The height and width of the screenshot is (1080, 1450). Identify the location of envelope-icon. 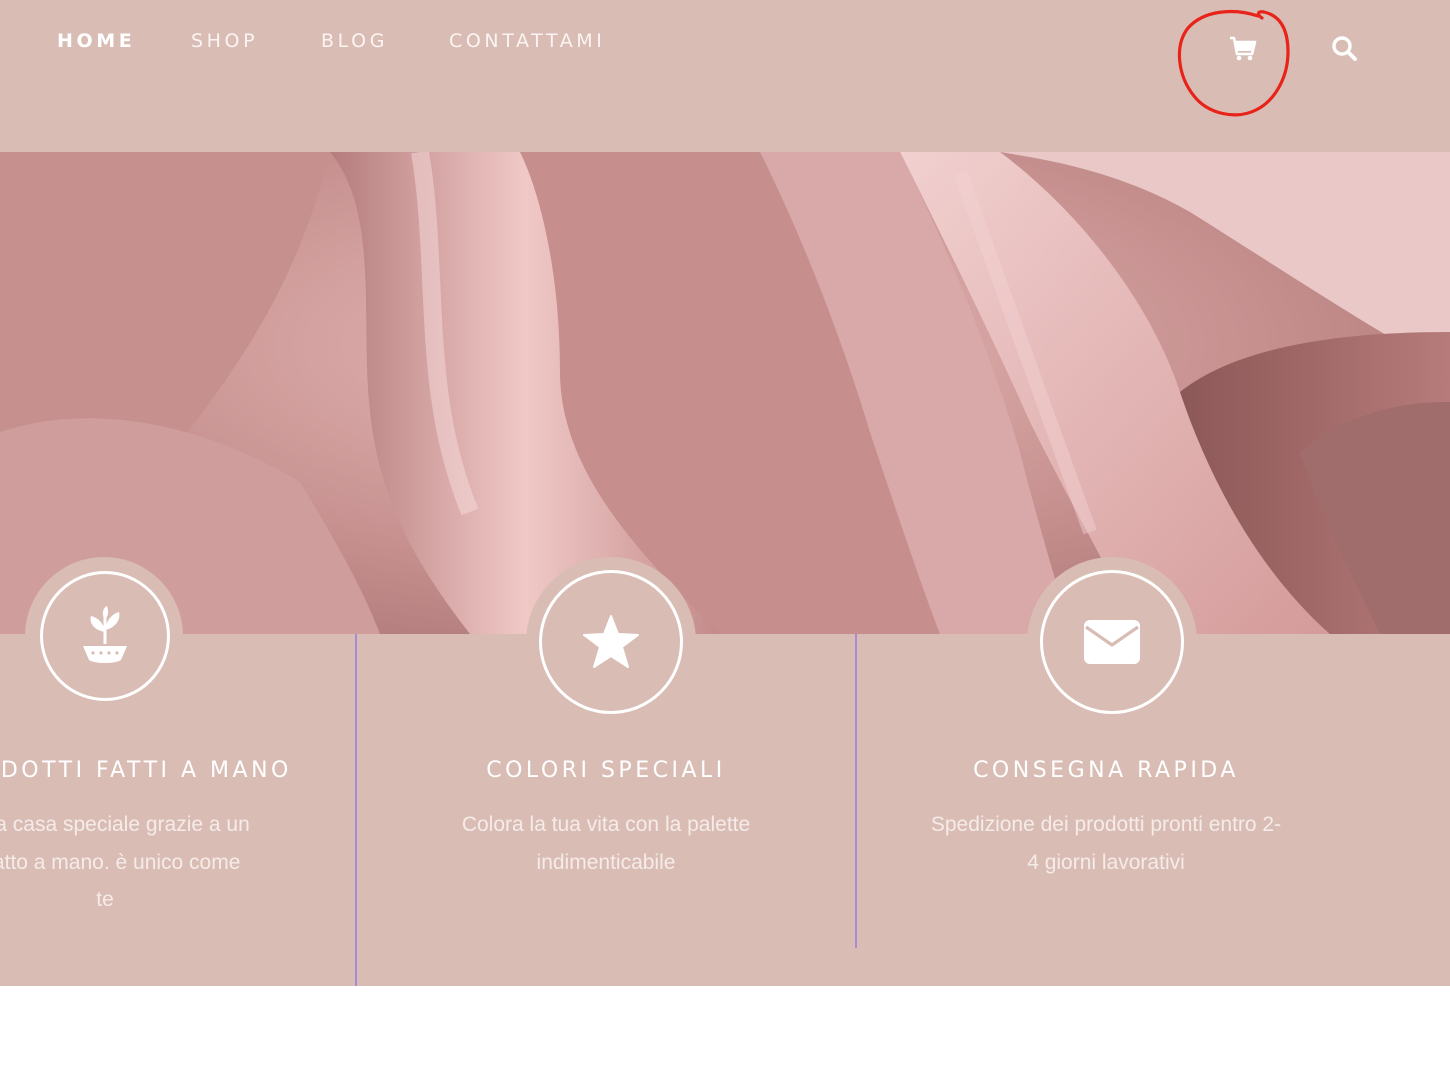
(1112, 642).